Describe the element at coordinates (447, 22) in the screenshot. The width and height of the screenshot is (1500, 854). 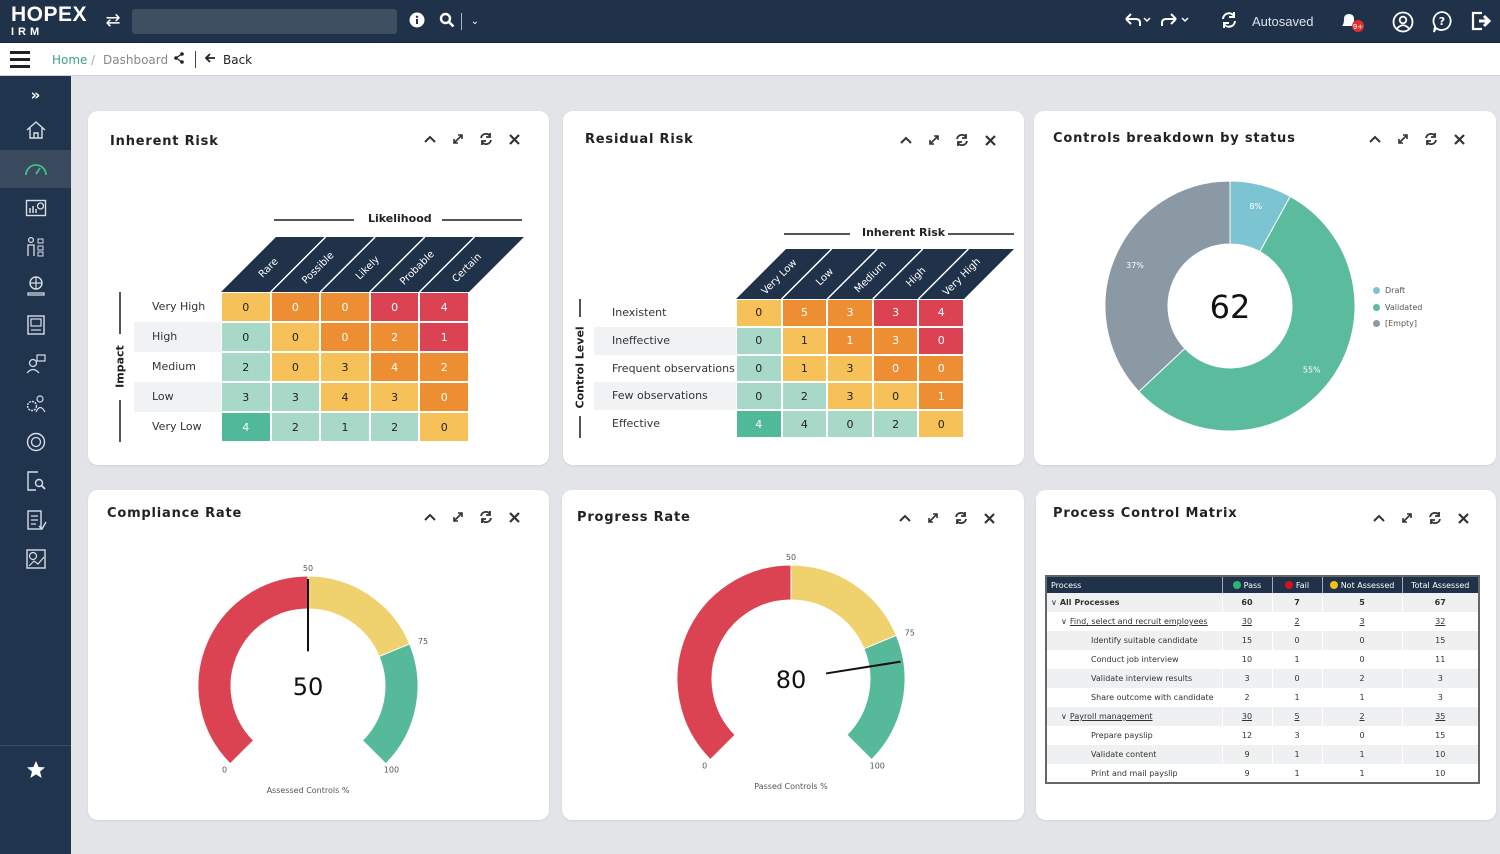
I see `search-icon` at that location.